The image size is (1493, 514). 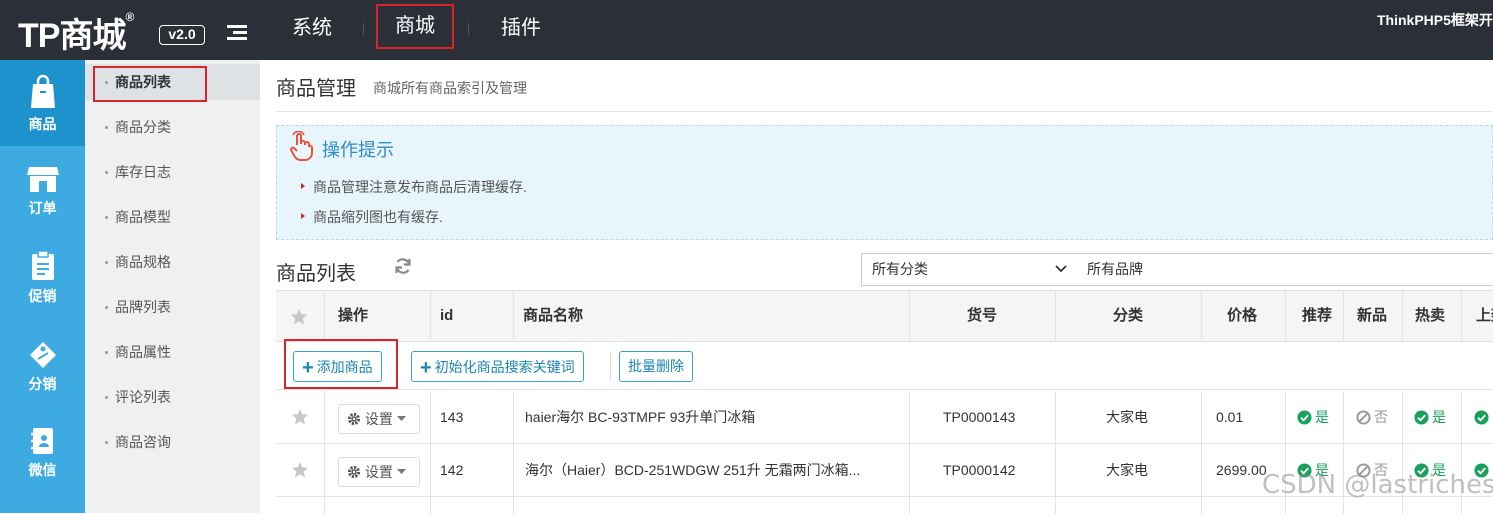 I want to click on batch-delete-button: 批量删除, so click(x=656, y=366).